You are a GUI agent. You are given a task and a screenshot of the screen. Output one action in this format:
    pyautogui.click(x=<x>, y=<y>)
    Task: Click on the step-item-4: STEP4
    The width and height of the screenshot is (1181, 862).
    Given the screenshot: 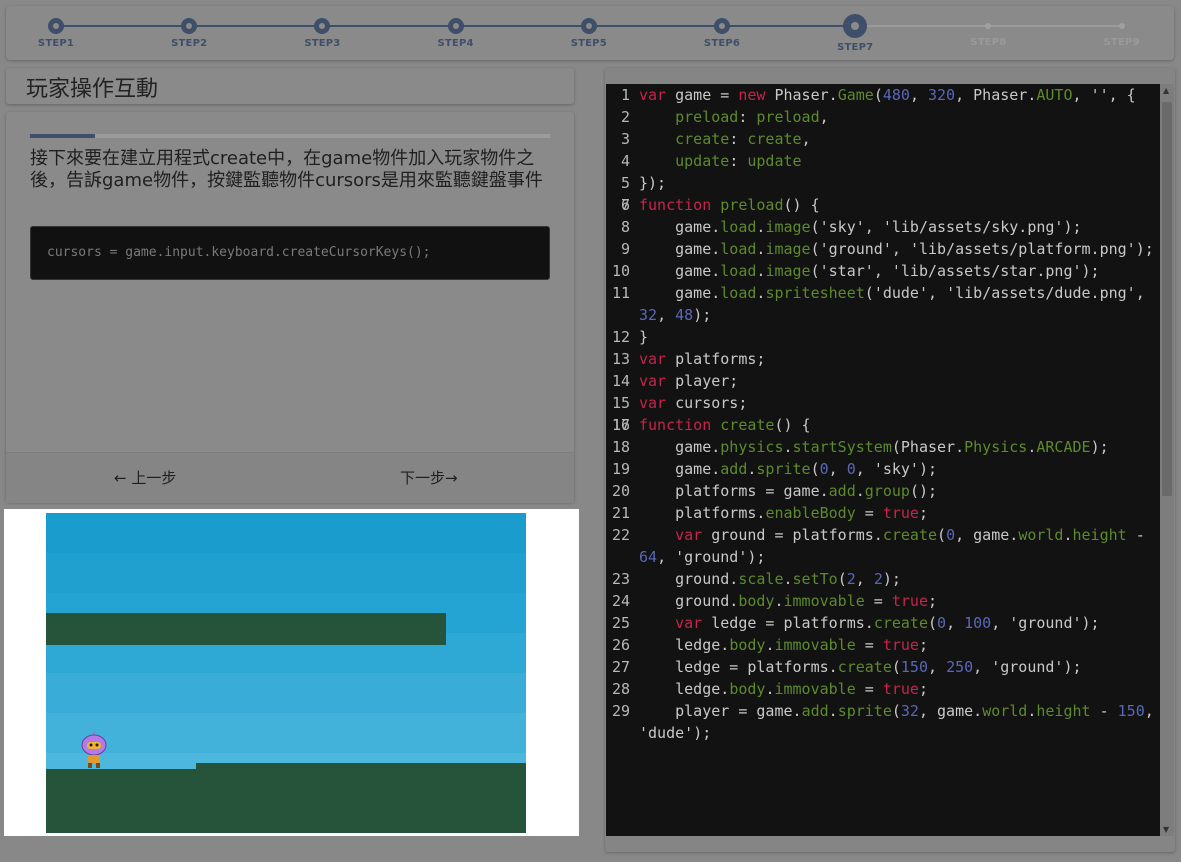 What is the action you would take?
    pyautogui.click(x=456, y=32)
    